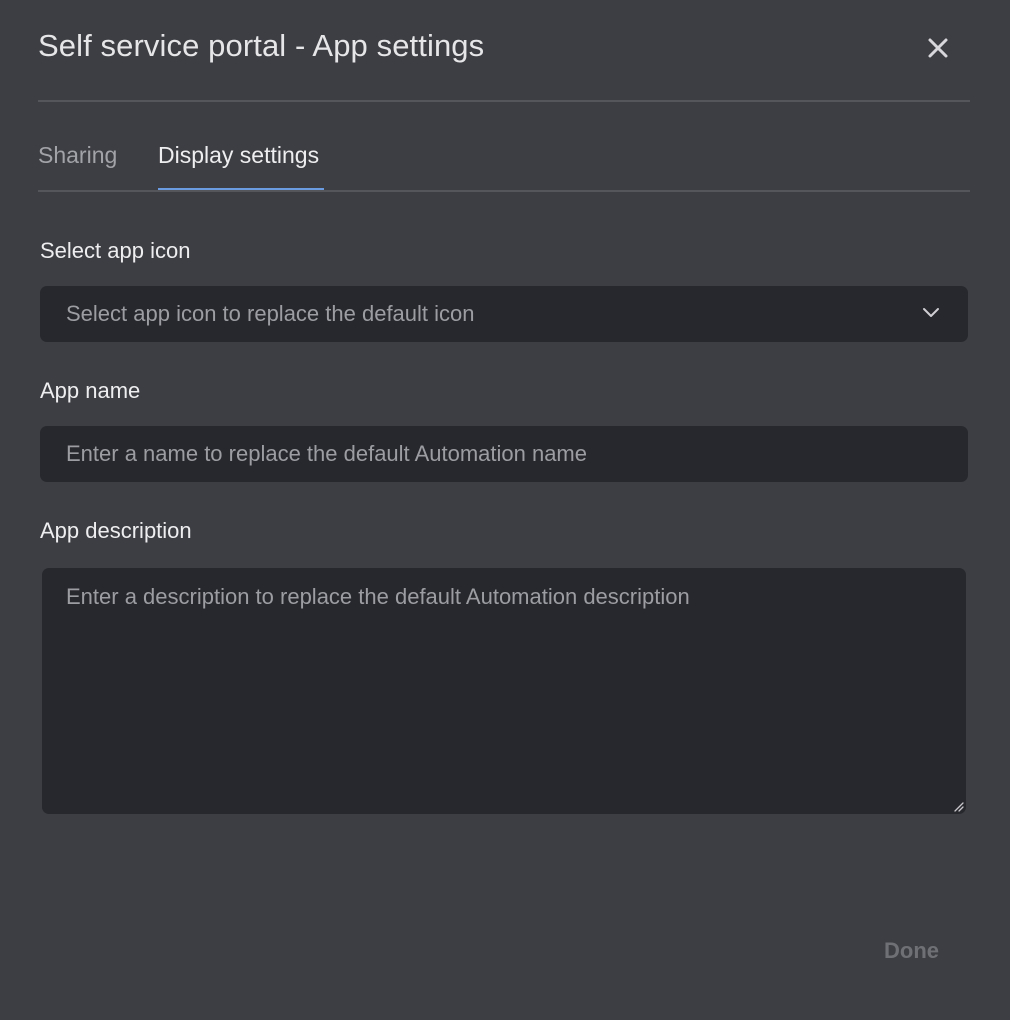 The width and height of the screenshot is (1010, 1020). Describe the element at coordinates (504, 101) in the screenshot. I see `header-divider` at that location.